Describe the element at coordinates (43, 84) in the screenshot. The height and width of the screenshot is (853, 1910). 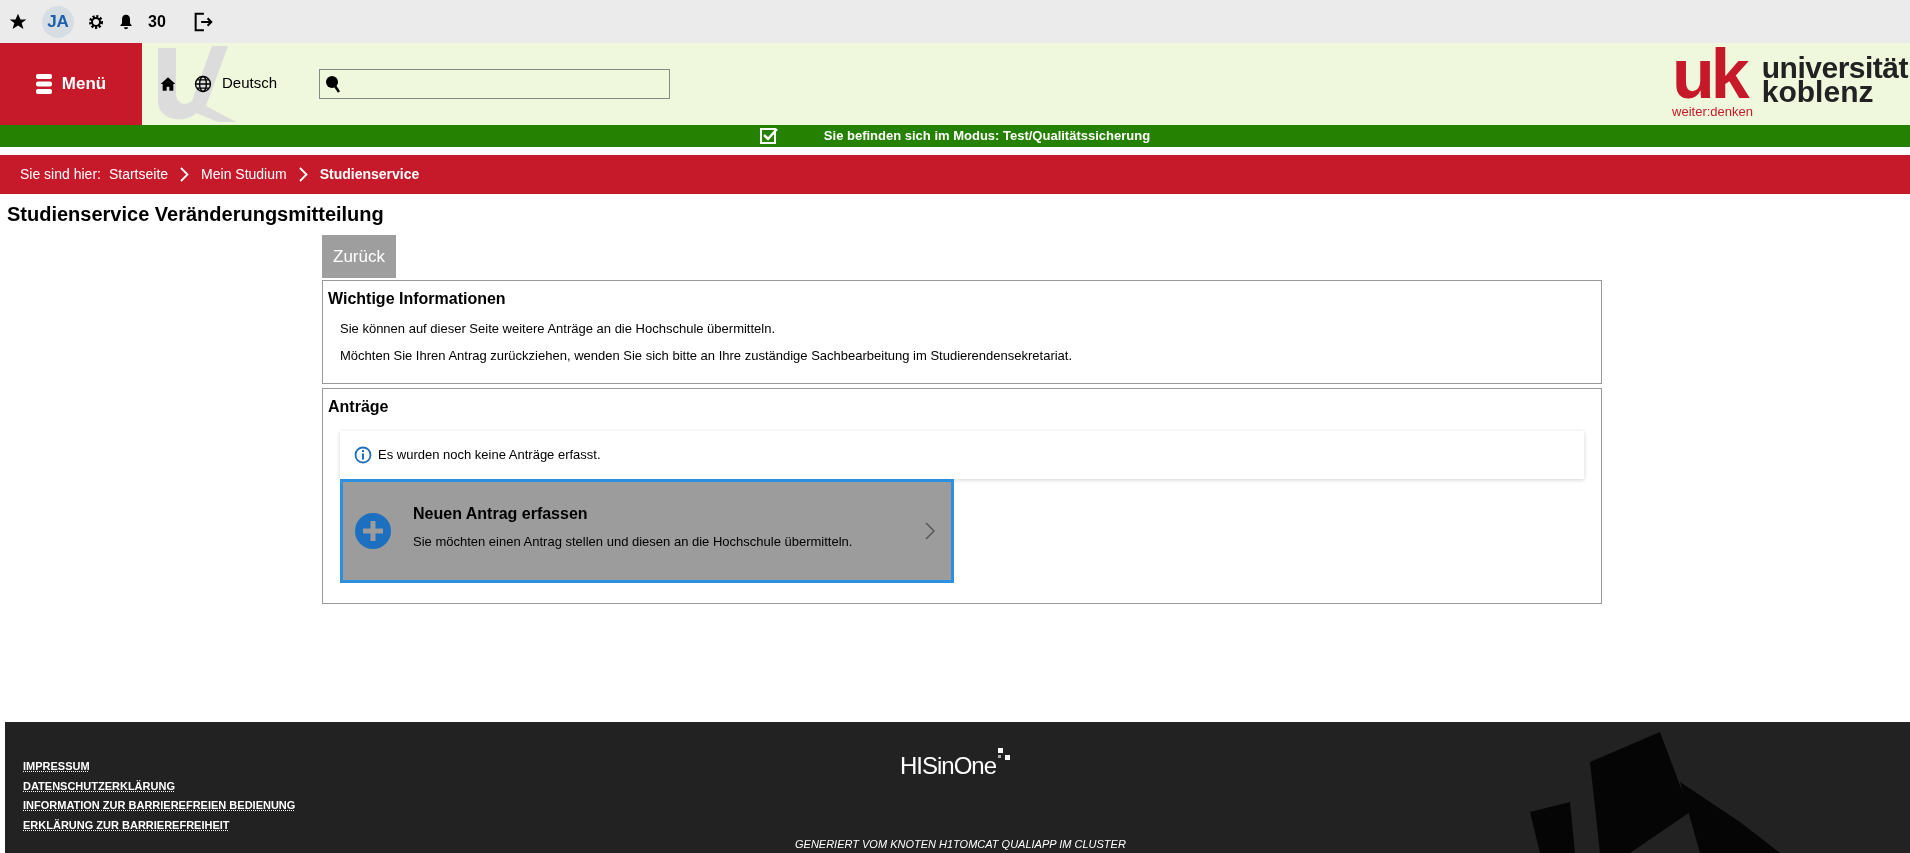
I see `menu-icon` at that location.